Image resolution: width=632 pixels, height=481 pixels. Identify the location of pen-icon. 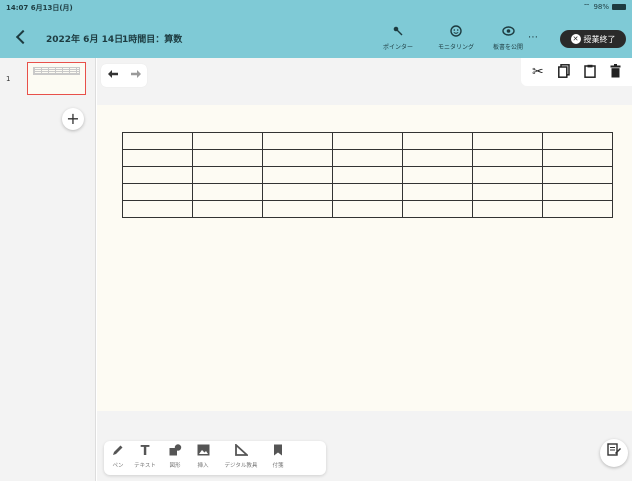
(118, 452).